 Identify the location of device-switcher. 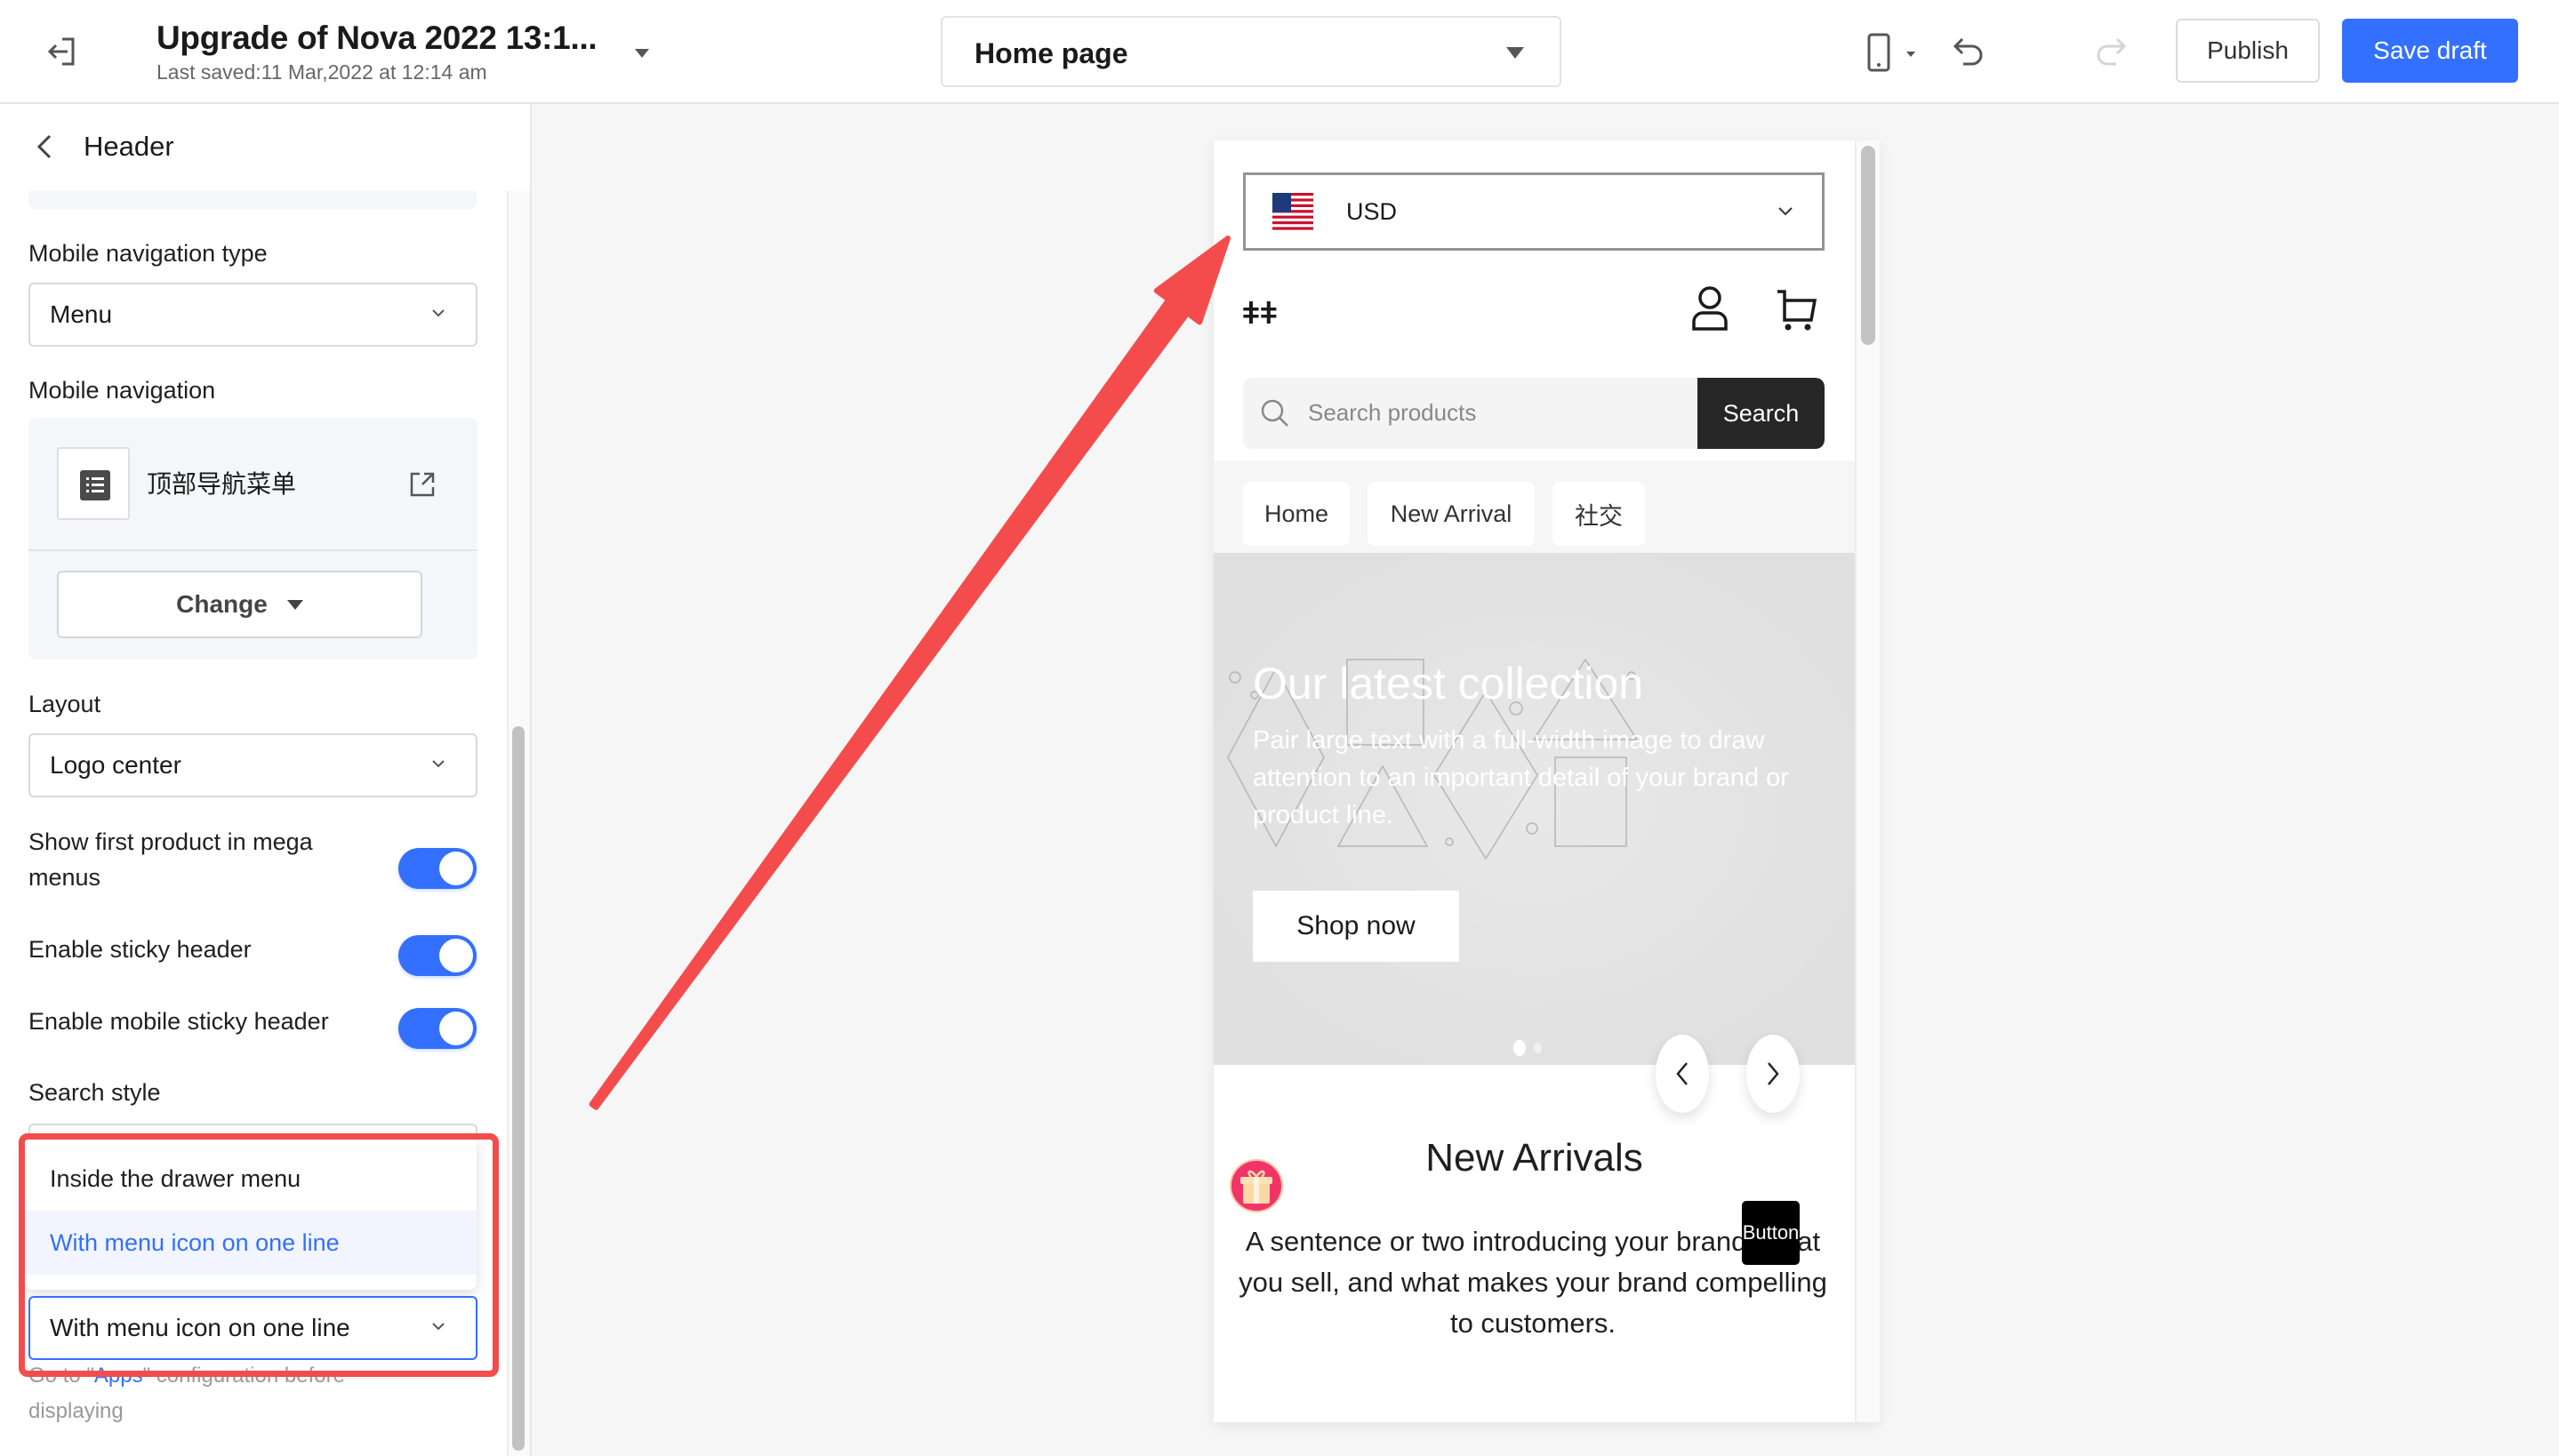
(1895, 52).